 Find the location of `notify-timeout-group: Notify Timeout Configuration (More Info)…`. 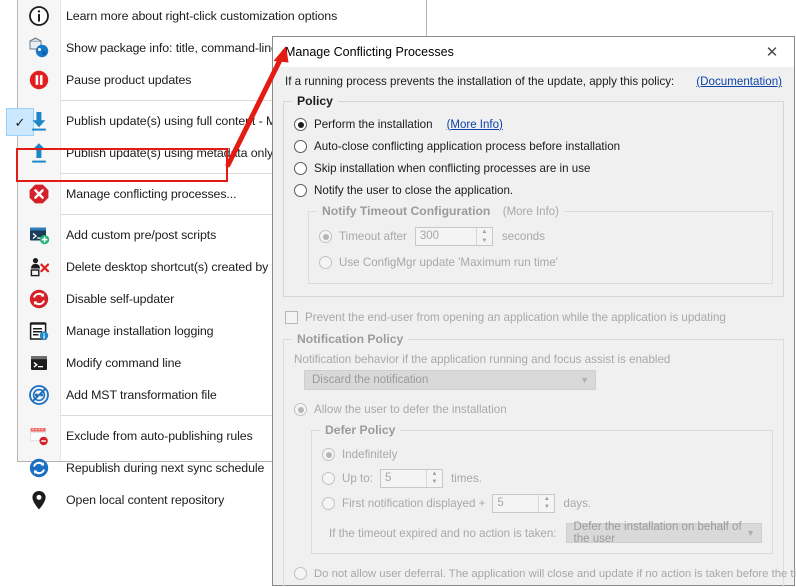

notify-timeout-group: Notify Timeout Configuration (More Info)… is located at coordinates (540, 244).